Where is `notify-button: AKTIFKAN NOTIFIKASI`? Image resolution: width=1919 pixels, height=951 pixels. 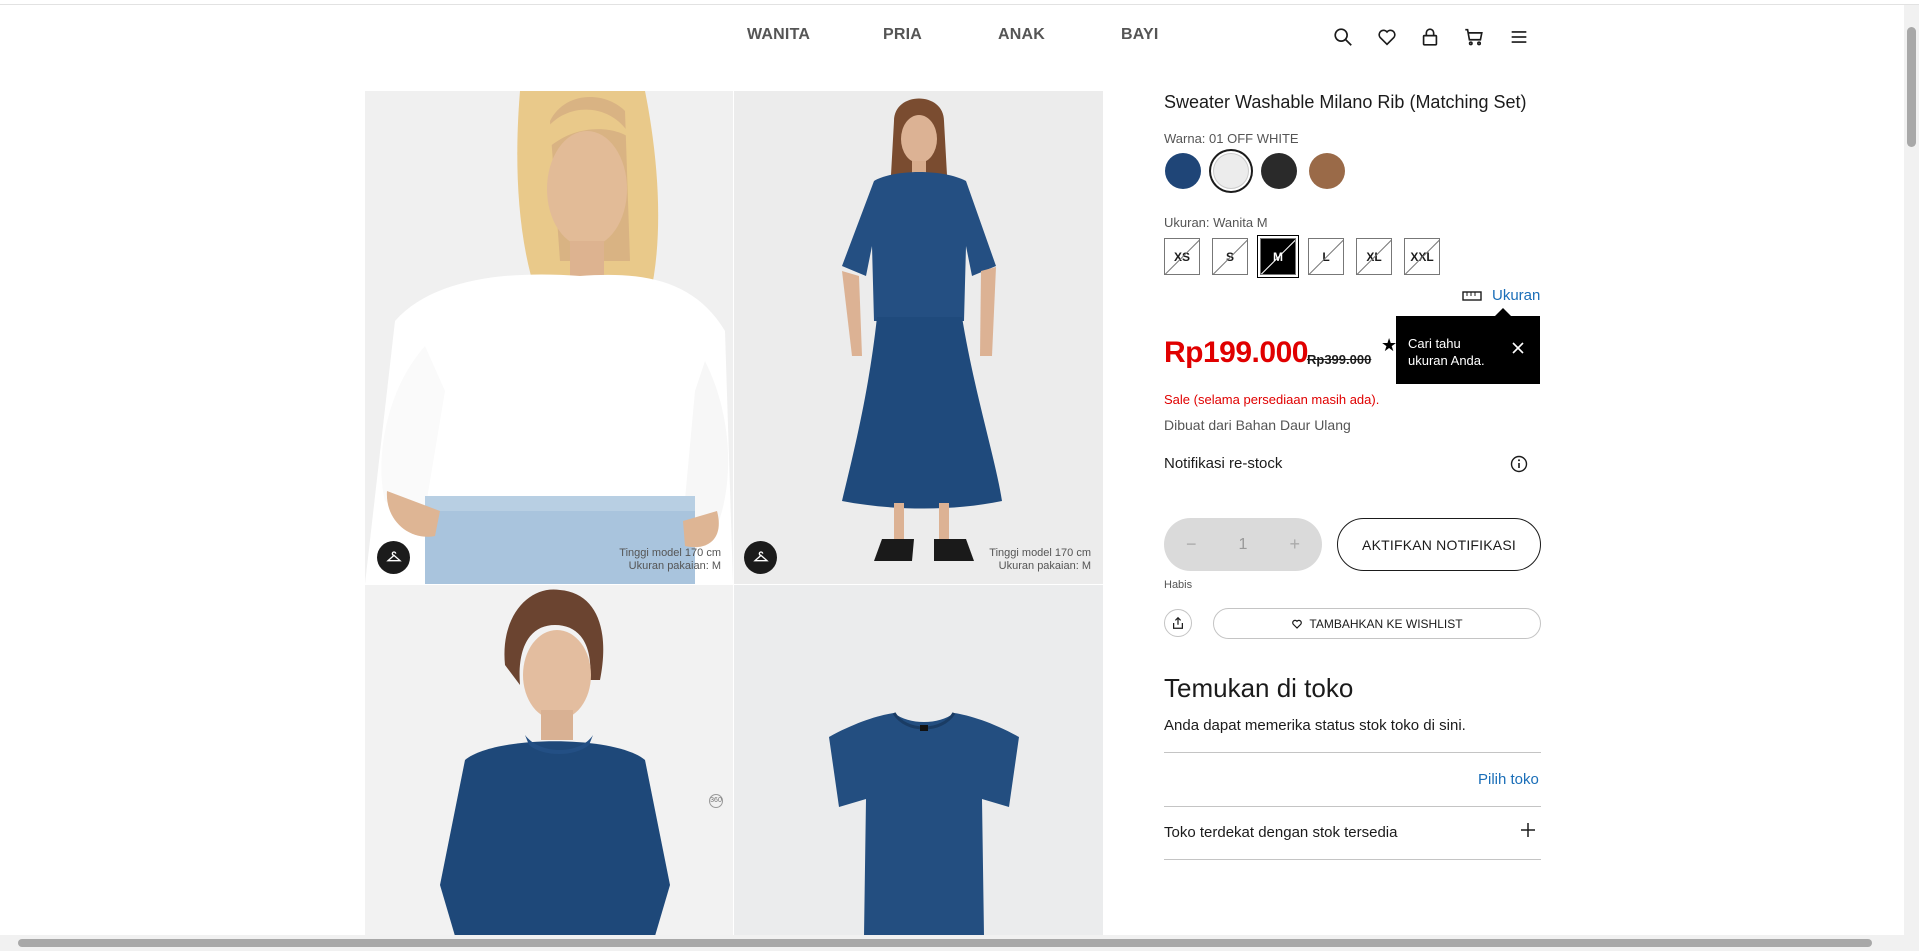 notify-button: AKTIFKAN NOTIFIKASI is located at coordinates (1439, 544).